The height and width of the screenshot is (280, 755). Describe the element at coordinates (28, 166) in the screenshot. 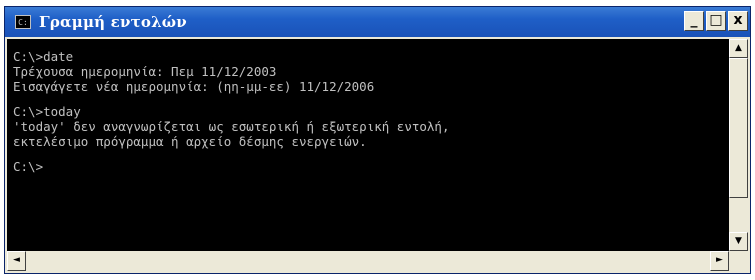

I see `console-prompt: C:\>` at that location.